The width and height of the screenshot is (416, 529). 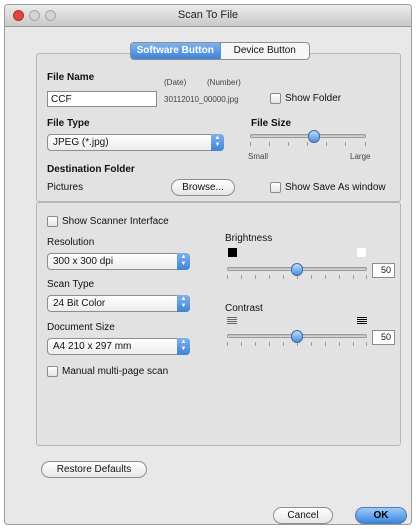 What do you see at coordinates (249, 238) in the screenshot?
I see `brightness-label: Brightness` at bounding box center [249, 238].